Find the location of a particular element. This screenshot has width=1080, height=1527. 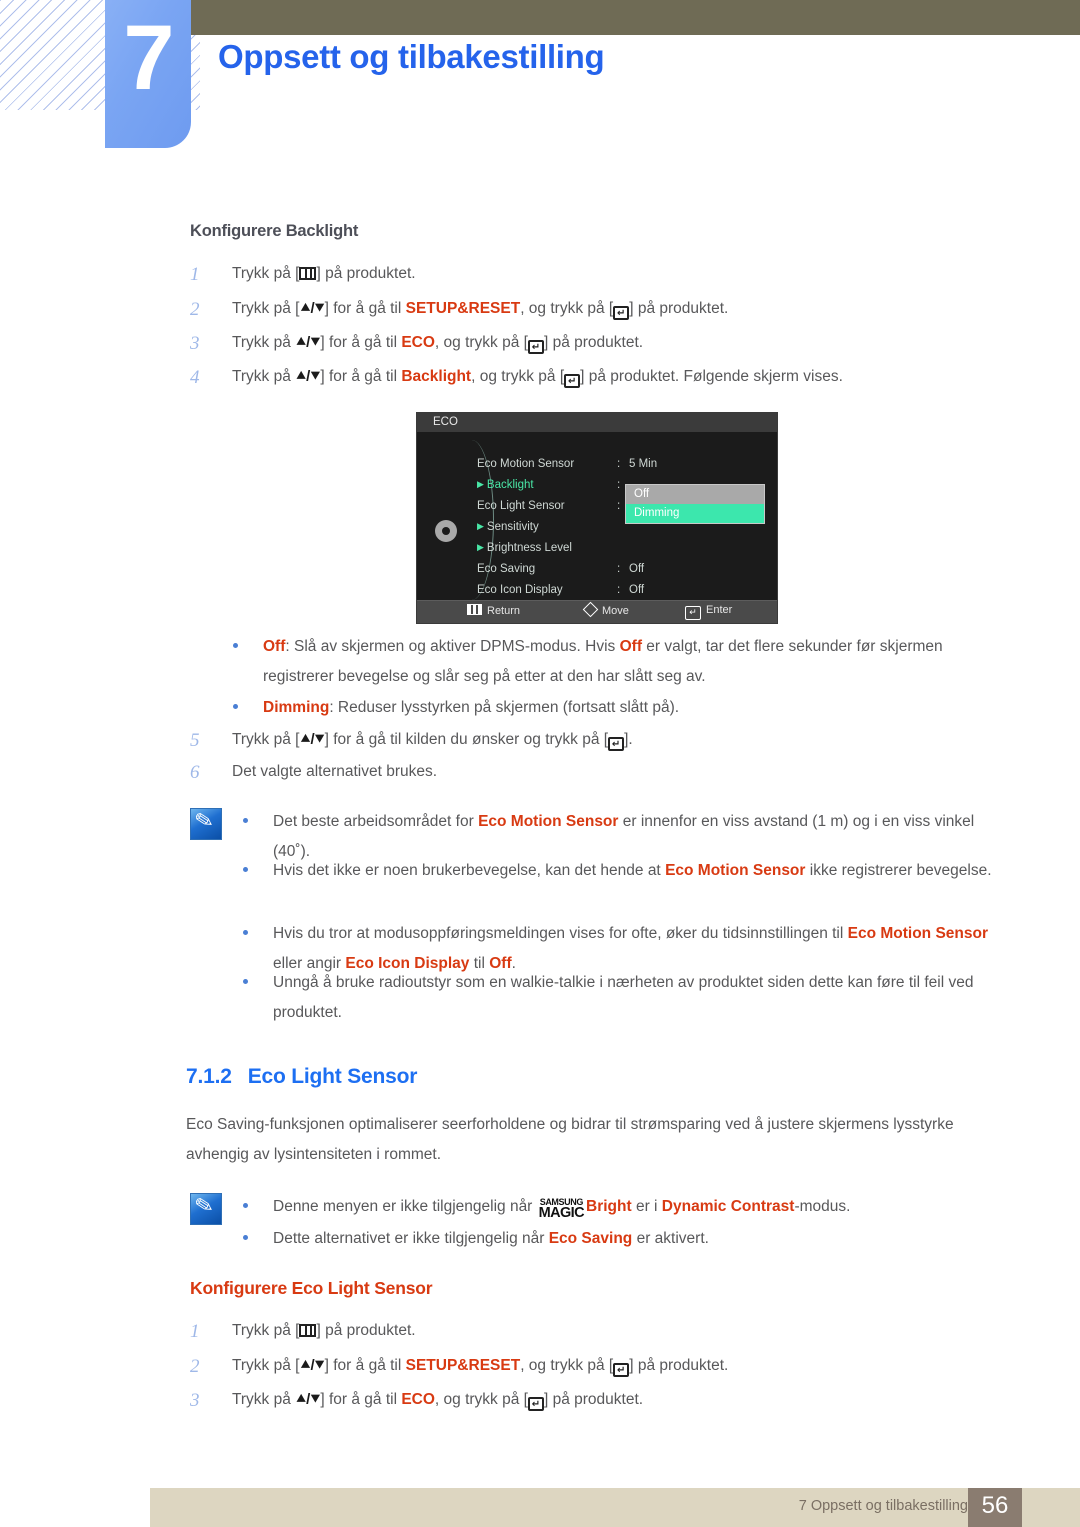

osd-row-label: Eco Saving is located at coordinates (506, 569).